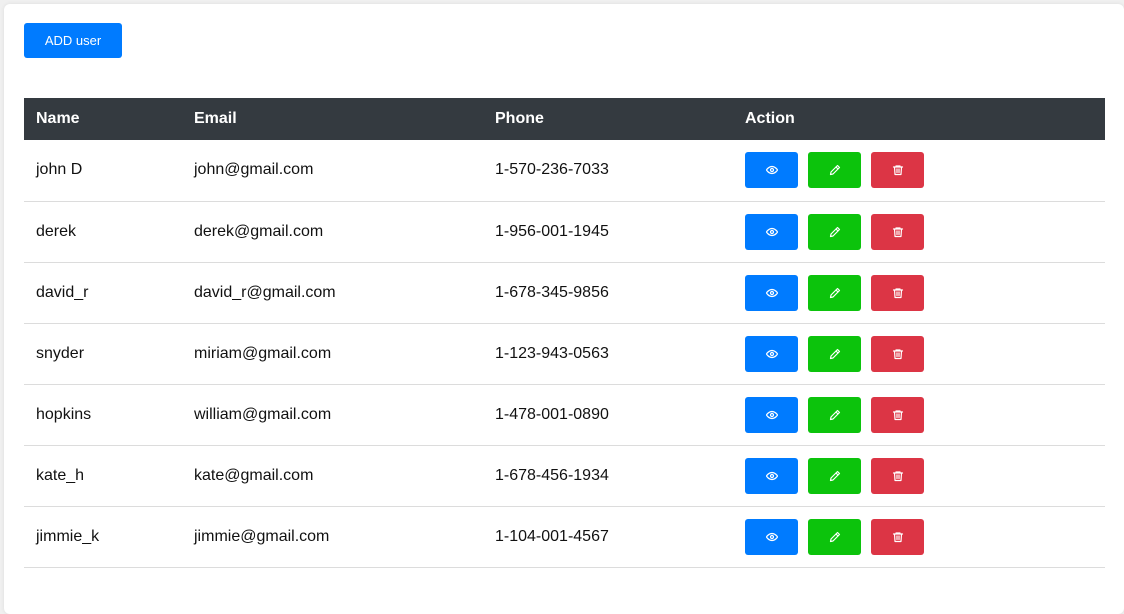  Describe the element at coordinates (332, 537) in the screenshot. I see `user-email: jimmie@gmail.com` at that location.